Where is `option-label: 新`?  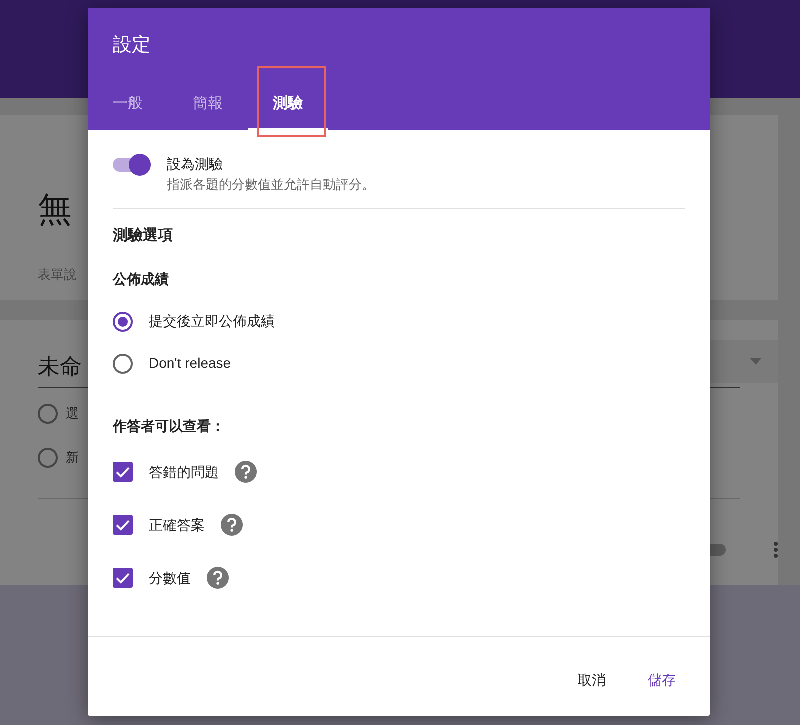
option-label: 新 is located at coordinates (72, 458).